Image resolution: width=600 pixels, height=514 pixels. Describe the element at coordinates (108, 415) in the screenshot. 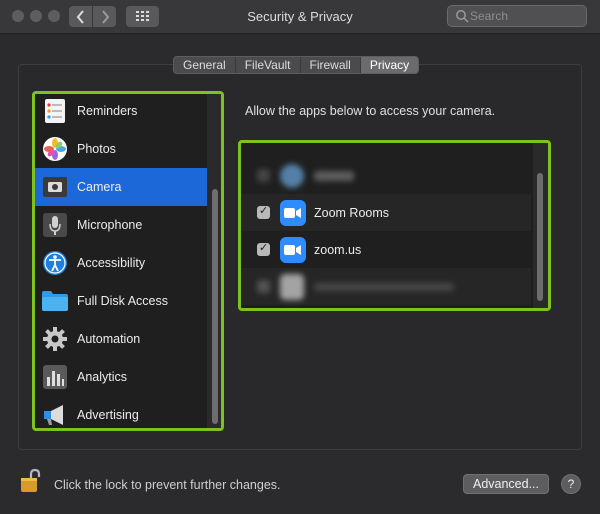

I see `sidebar-item-label: Advertising` at that location.